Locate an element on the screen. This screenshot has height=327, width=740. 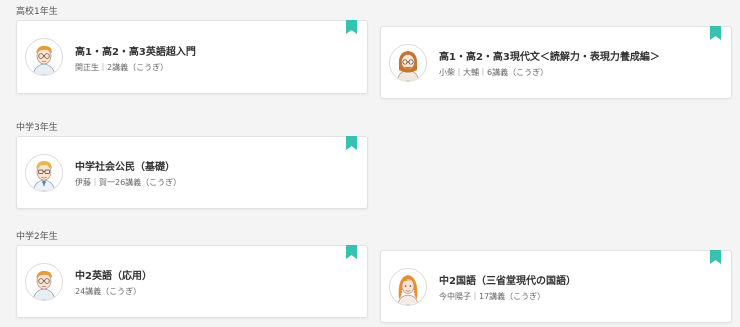
course-card-chu2-kokugo: 中2国語（三省堂現代の国語） 今中陽子｜17講義（こうぎ） is located at coordinates (556, 286).